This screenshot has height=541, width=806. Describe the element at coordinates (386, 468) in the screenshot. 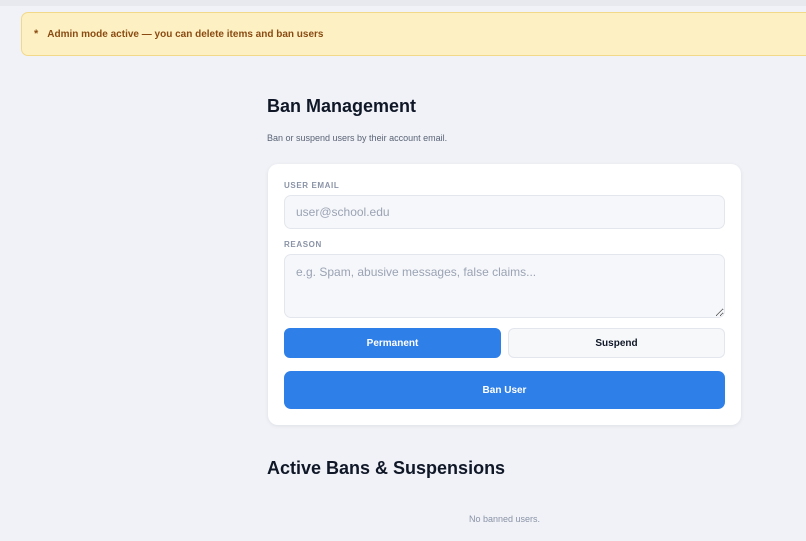

I see `active-bans-title: Active Bans & Suspensions` at that location.